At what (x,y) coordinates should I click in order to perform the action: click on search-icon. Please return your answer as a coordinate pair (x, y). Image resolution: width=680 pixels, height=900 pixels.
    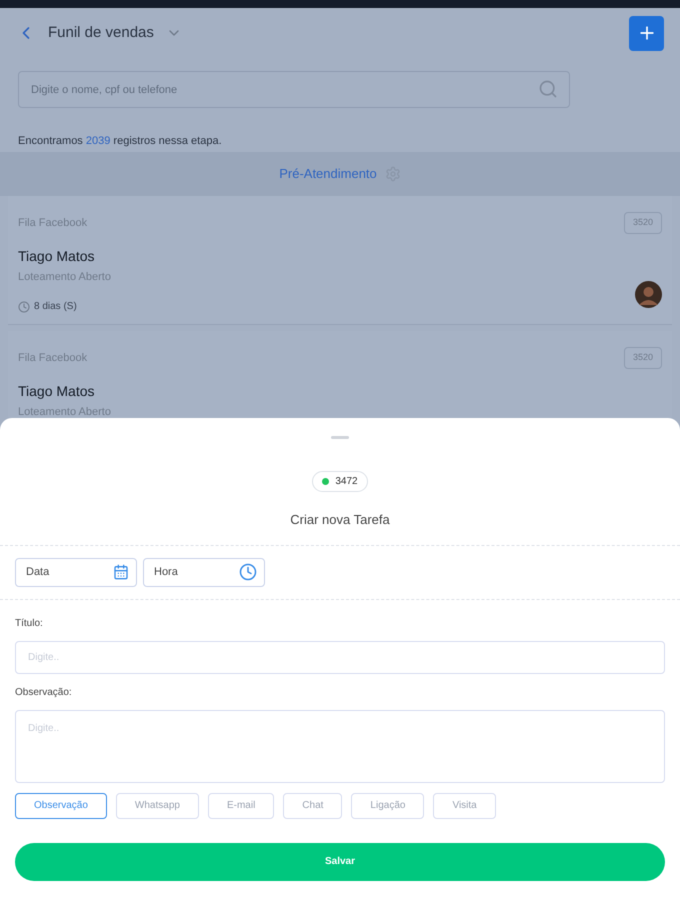
    Looking at the image, I should click on (548, 89).